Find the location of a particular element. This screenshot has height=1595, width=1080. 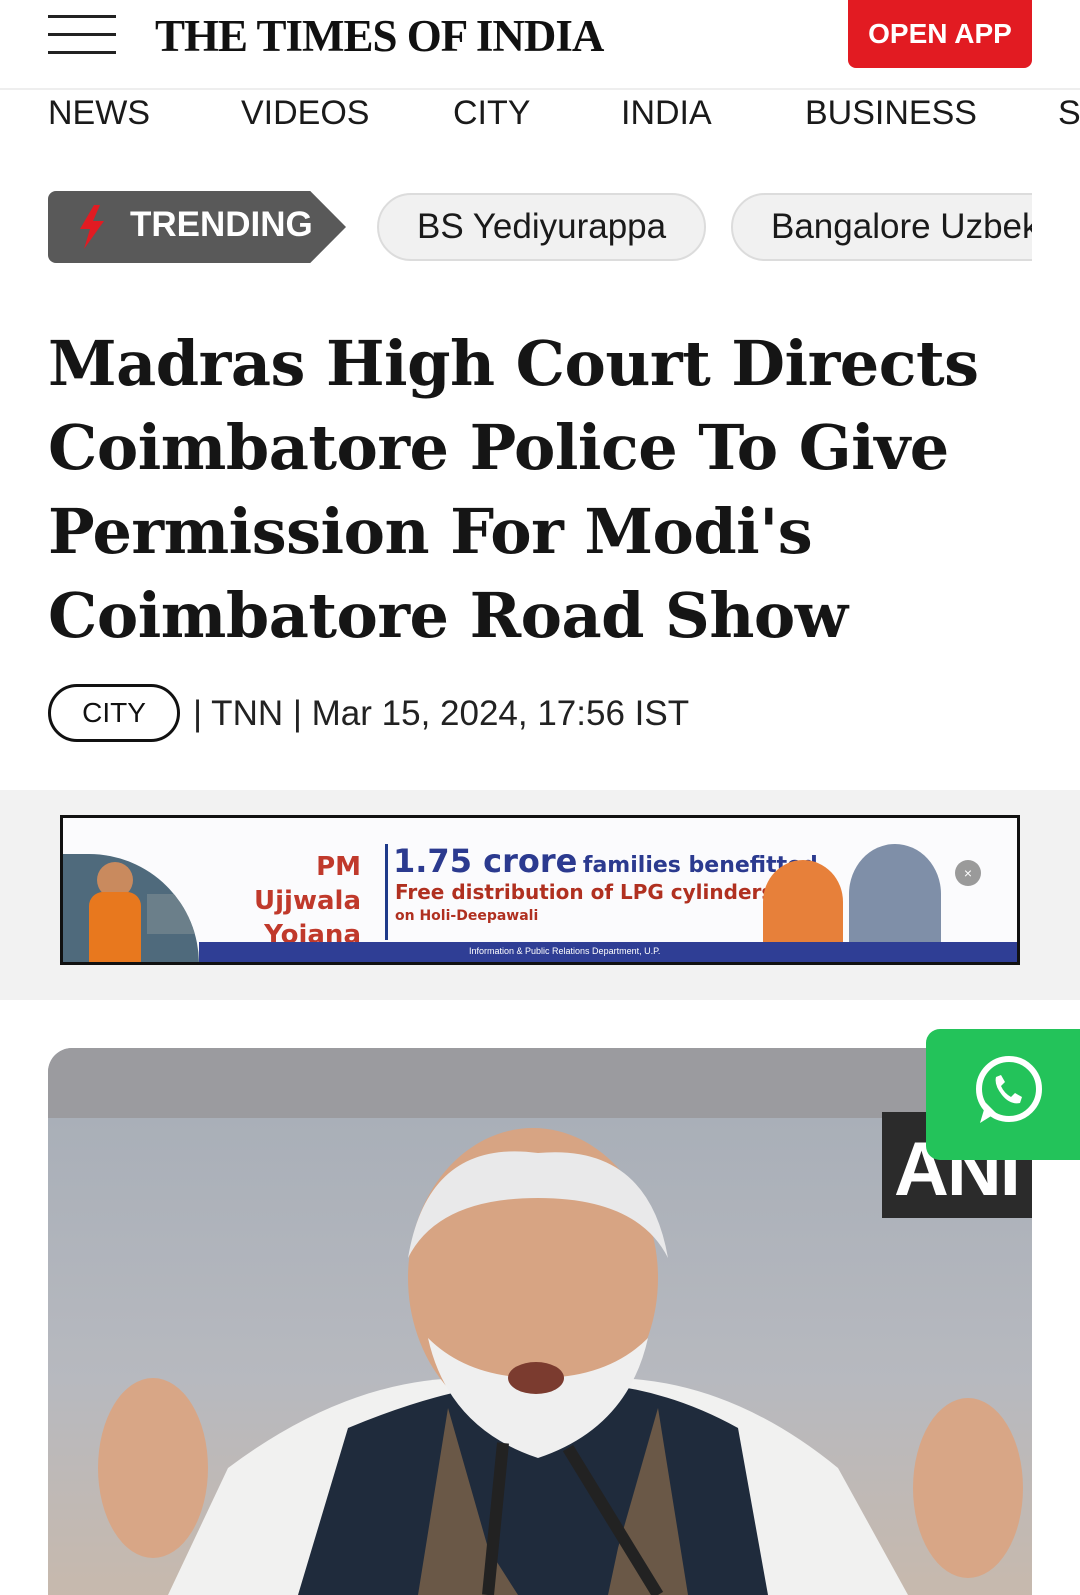

trending-bar: TRENDING BS Yediyurappa Bangalore Uzbek is located at coordinates (516, 227).